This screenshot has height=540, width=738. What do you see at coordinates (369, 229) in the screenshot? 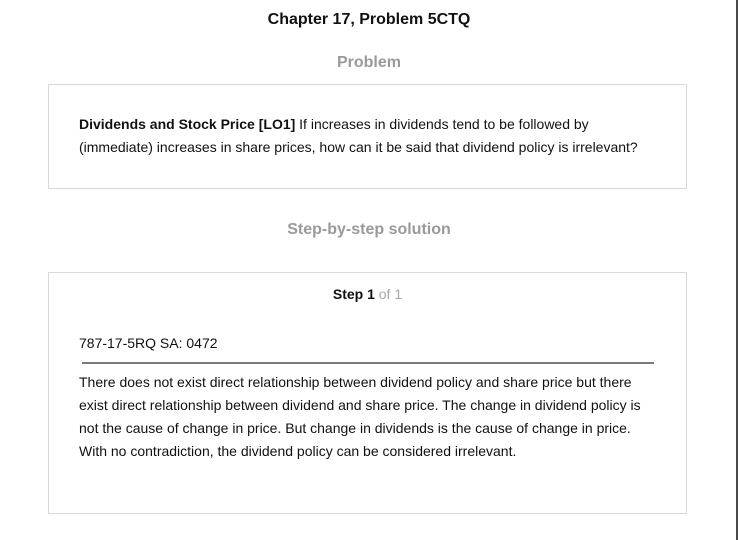
I see `solution-heading: Step-by-step solution` at bounding box center [369, 229].